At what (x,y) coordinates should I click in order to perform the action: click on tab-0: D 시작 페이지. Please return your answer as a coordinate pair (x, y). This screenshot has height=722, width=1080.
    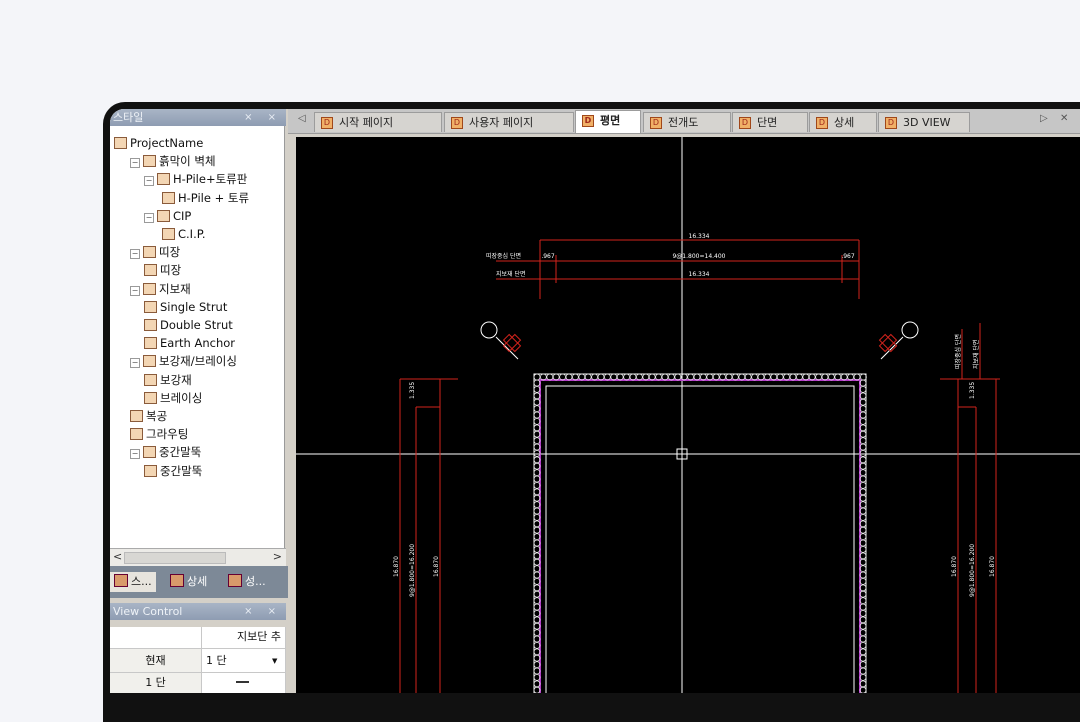
    Looking at the image, I should click on (378, 122).